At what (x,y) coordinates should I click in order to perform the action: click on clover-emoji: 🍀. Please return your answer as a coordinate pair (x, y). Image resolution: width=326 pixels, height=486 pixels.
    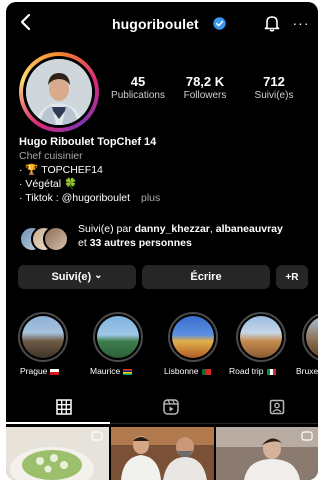
    Looking at the image, I should click on (70, 184).